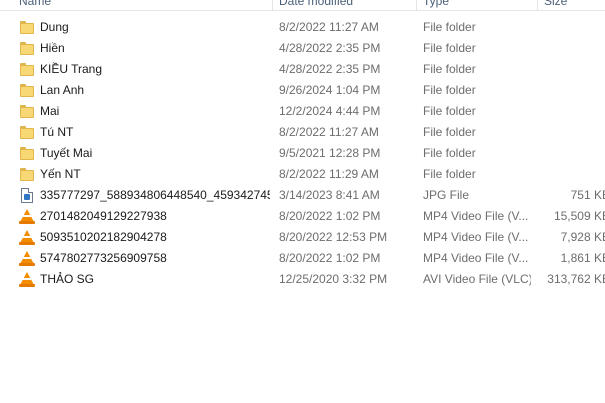 The width and height of the screenshot is (605, 403). I want to click on file-name: Tuyết Mai, so click(66, 153).